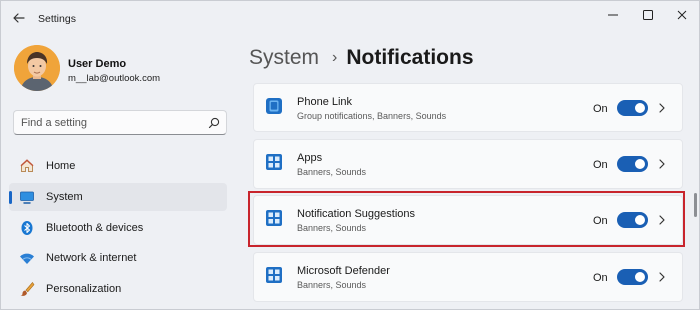  I want to click on notification-subtitle: Group notifications, Banners, Sounds, so click(372, 116).